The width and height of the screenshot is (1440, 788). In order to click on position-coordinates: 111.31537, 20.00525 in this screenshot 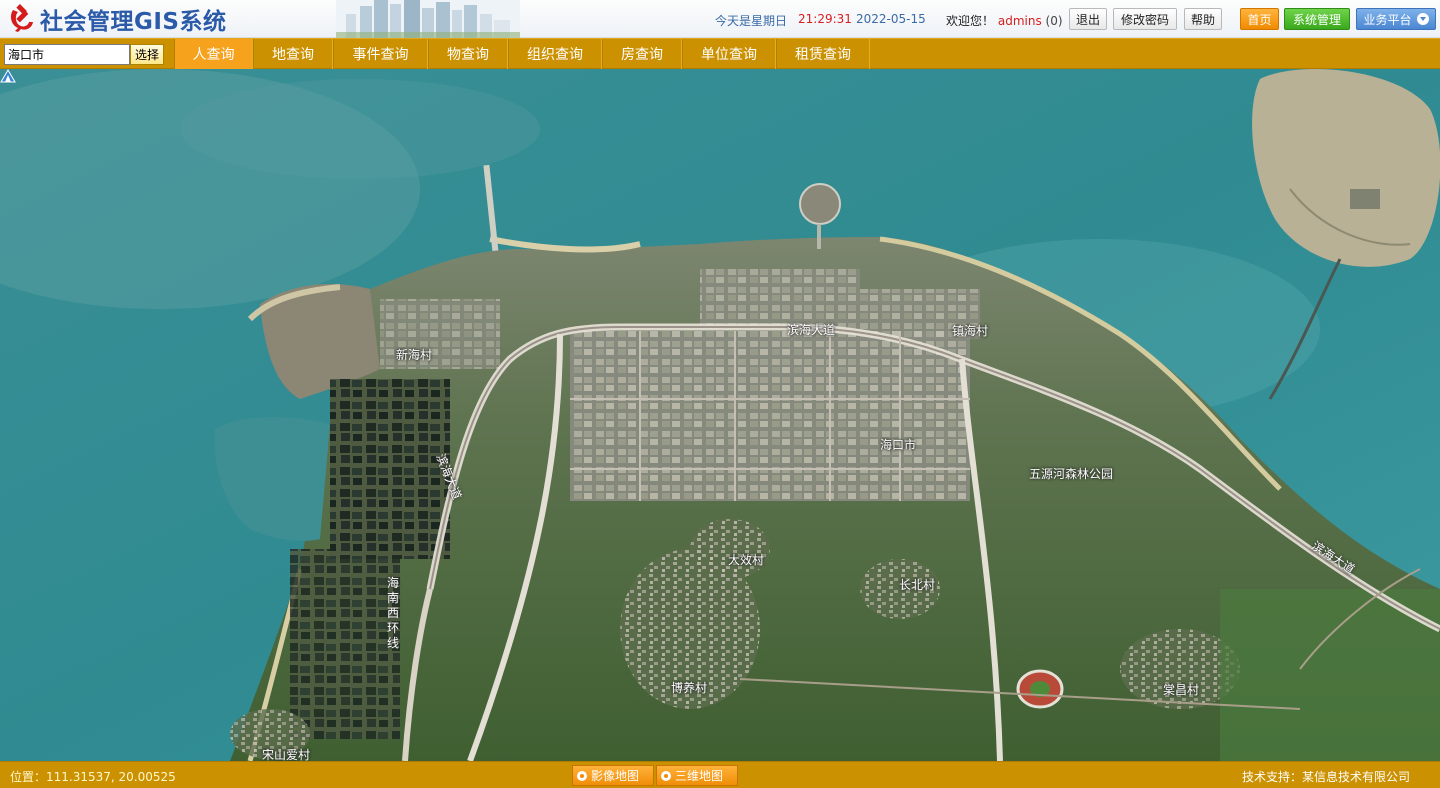, I will do `click(111, 777)`.